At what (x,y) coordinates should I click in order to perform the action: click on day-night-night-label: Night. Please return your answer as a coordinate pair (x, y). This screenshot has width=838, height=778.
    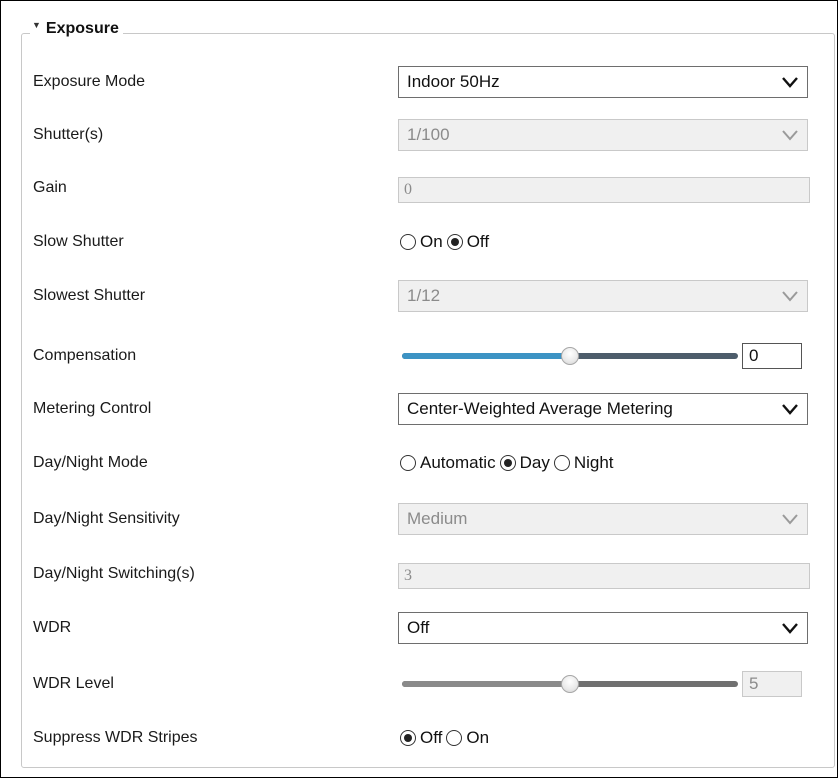
    Looking at the image, I should click on (594, 463).